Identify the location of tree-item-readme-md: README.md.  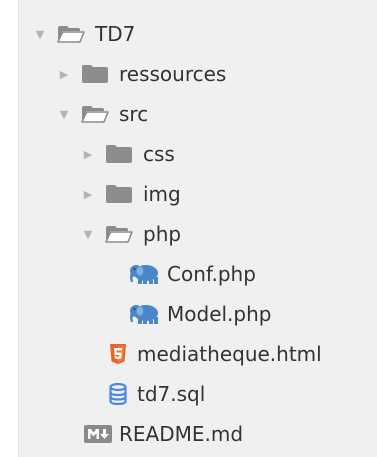
(163, 434).